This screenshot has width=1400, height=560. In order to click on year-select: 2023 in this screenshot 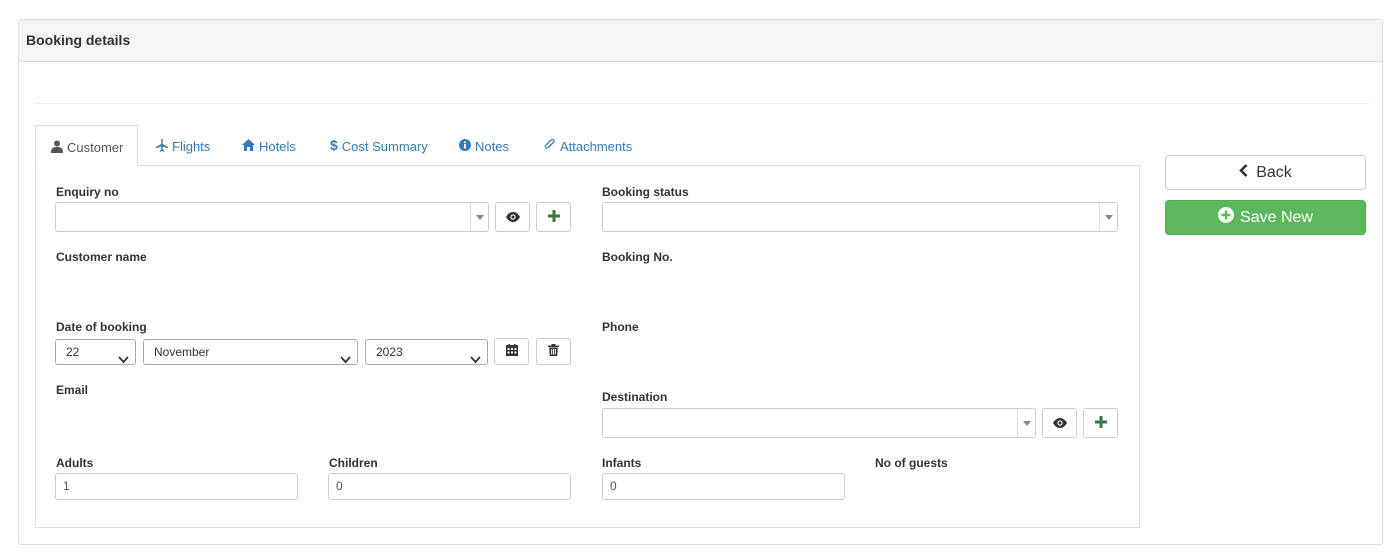, I will do `click(426, 352)`.